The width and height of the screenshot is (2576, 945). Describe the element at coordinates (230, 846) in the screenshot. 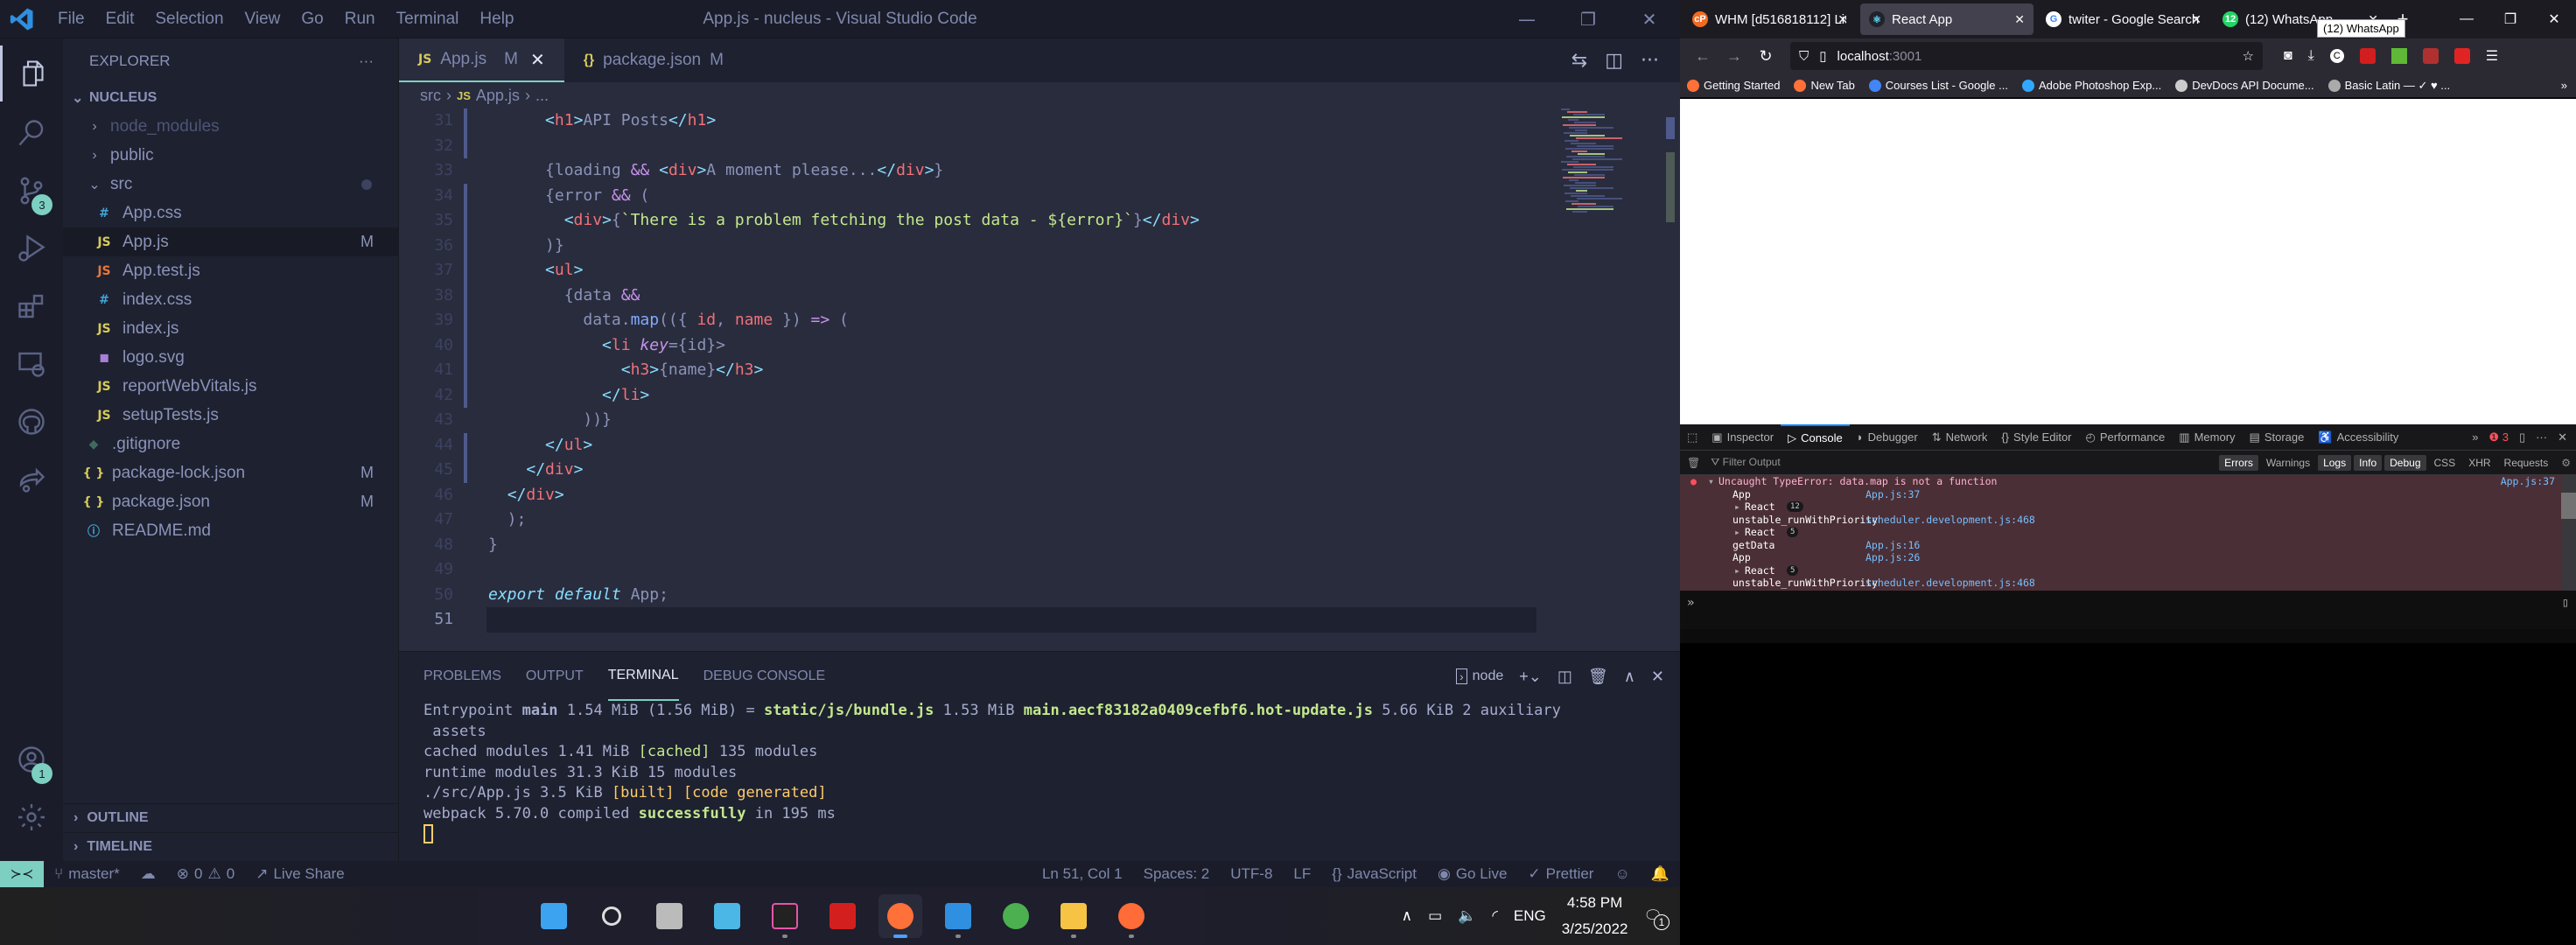

I see `timeline-section: › TIMELINE` at that location.